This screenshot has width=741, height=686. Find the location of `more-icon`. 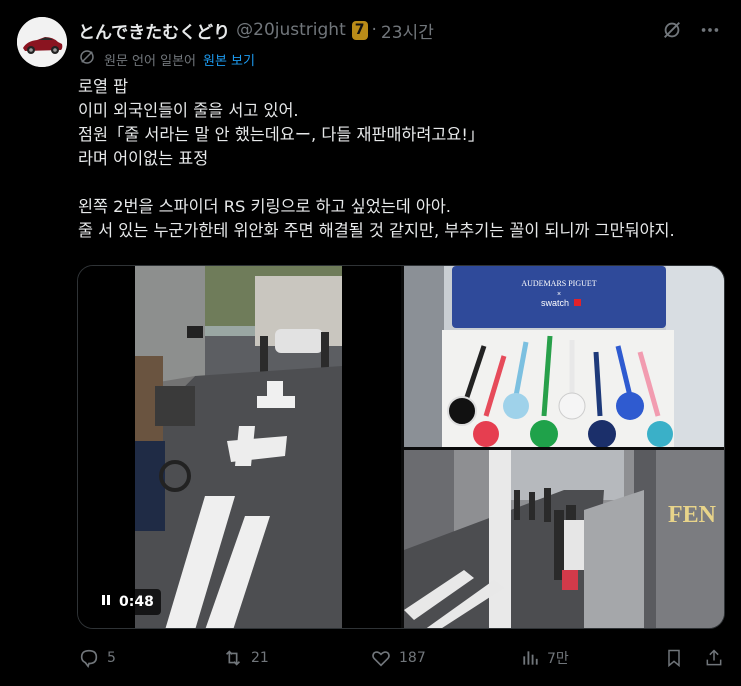

more-icon is located at coordinates (710, 30).